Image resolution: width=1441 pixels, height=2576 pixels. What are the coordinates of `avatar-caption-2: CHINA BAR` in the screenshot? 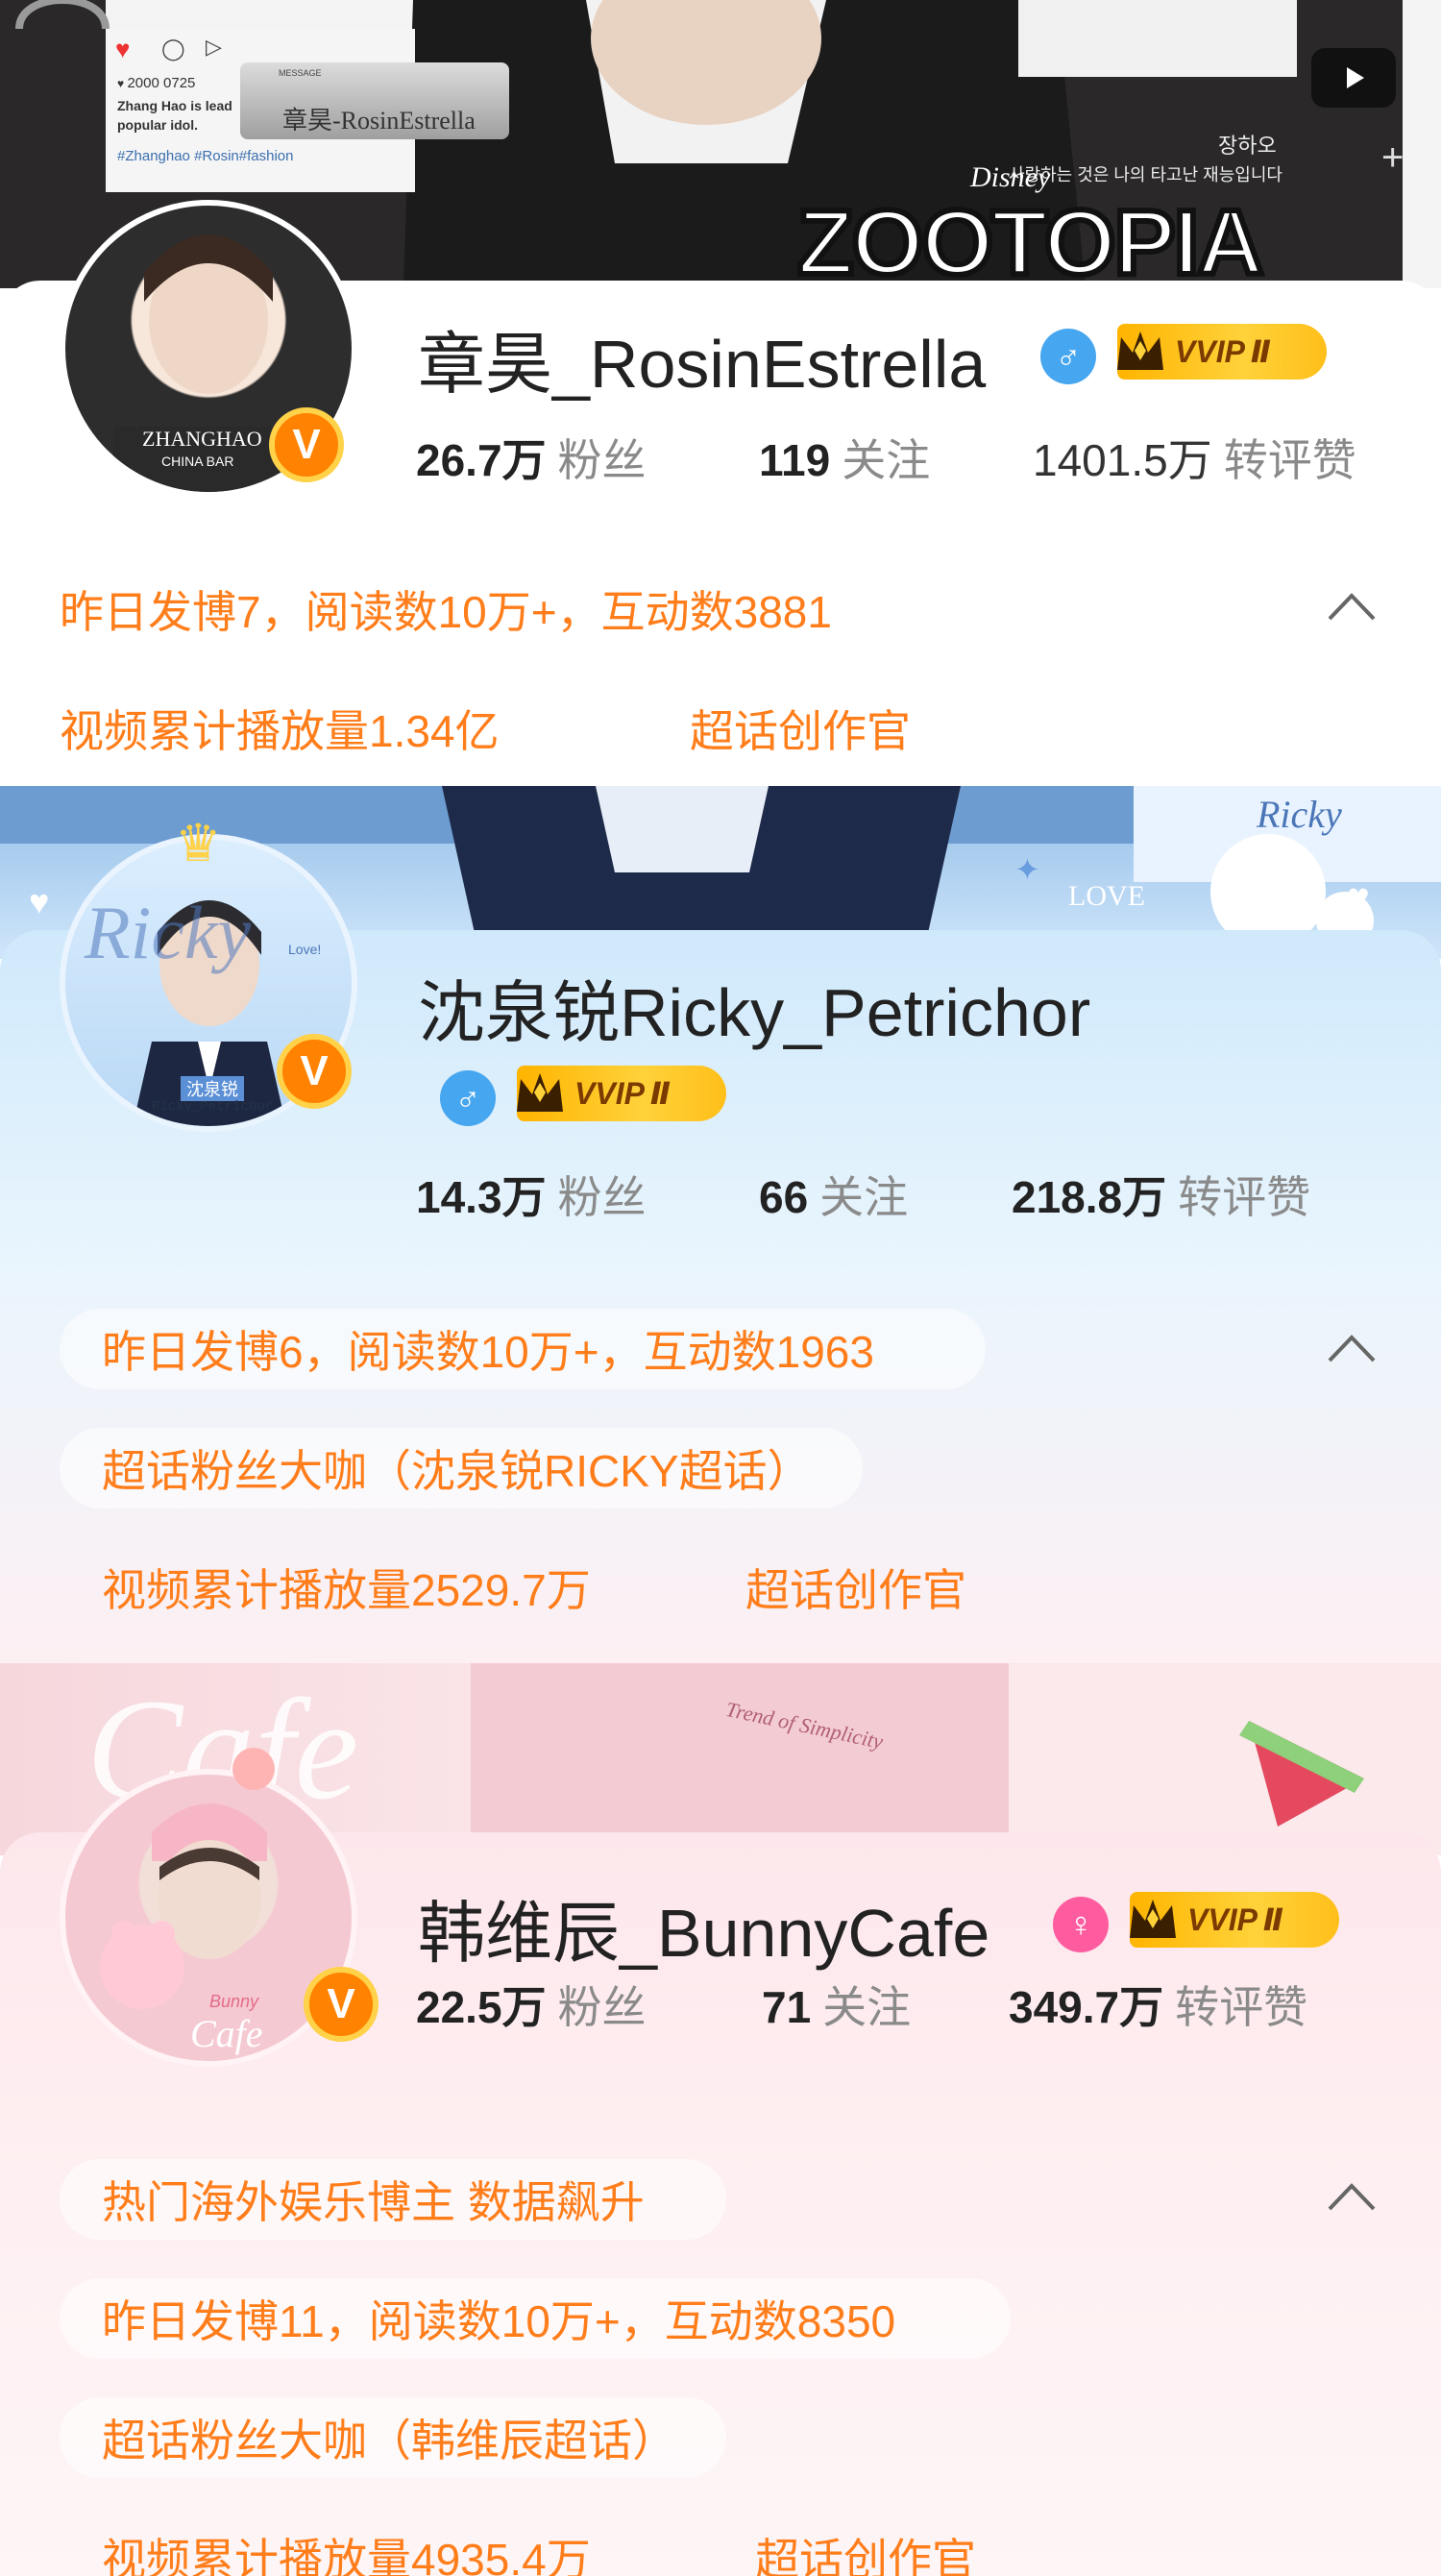 It's located at (197, 461).